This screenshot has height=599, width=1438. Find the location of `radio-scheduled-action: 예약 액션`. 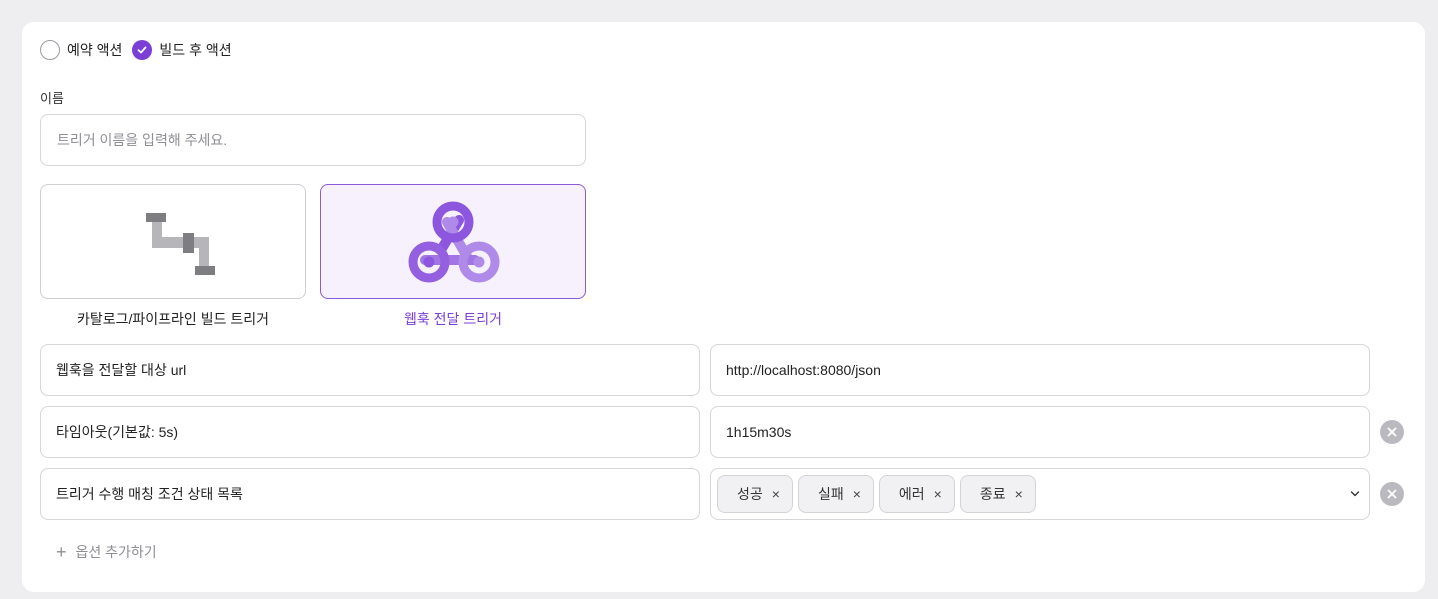

radio-scheduled-action: 예약 액션 is located at coordinates (81, 50).